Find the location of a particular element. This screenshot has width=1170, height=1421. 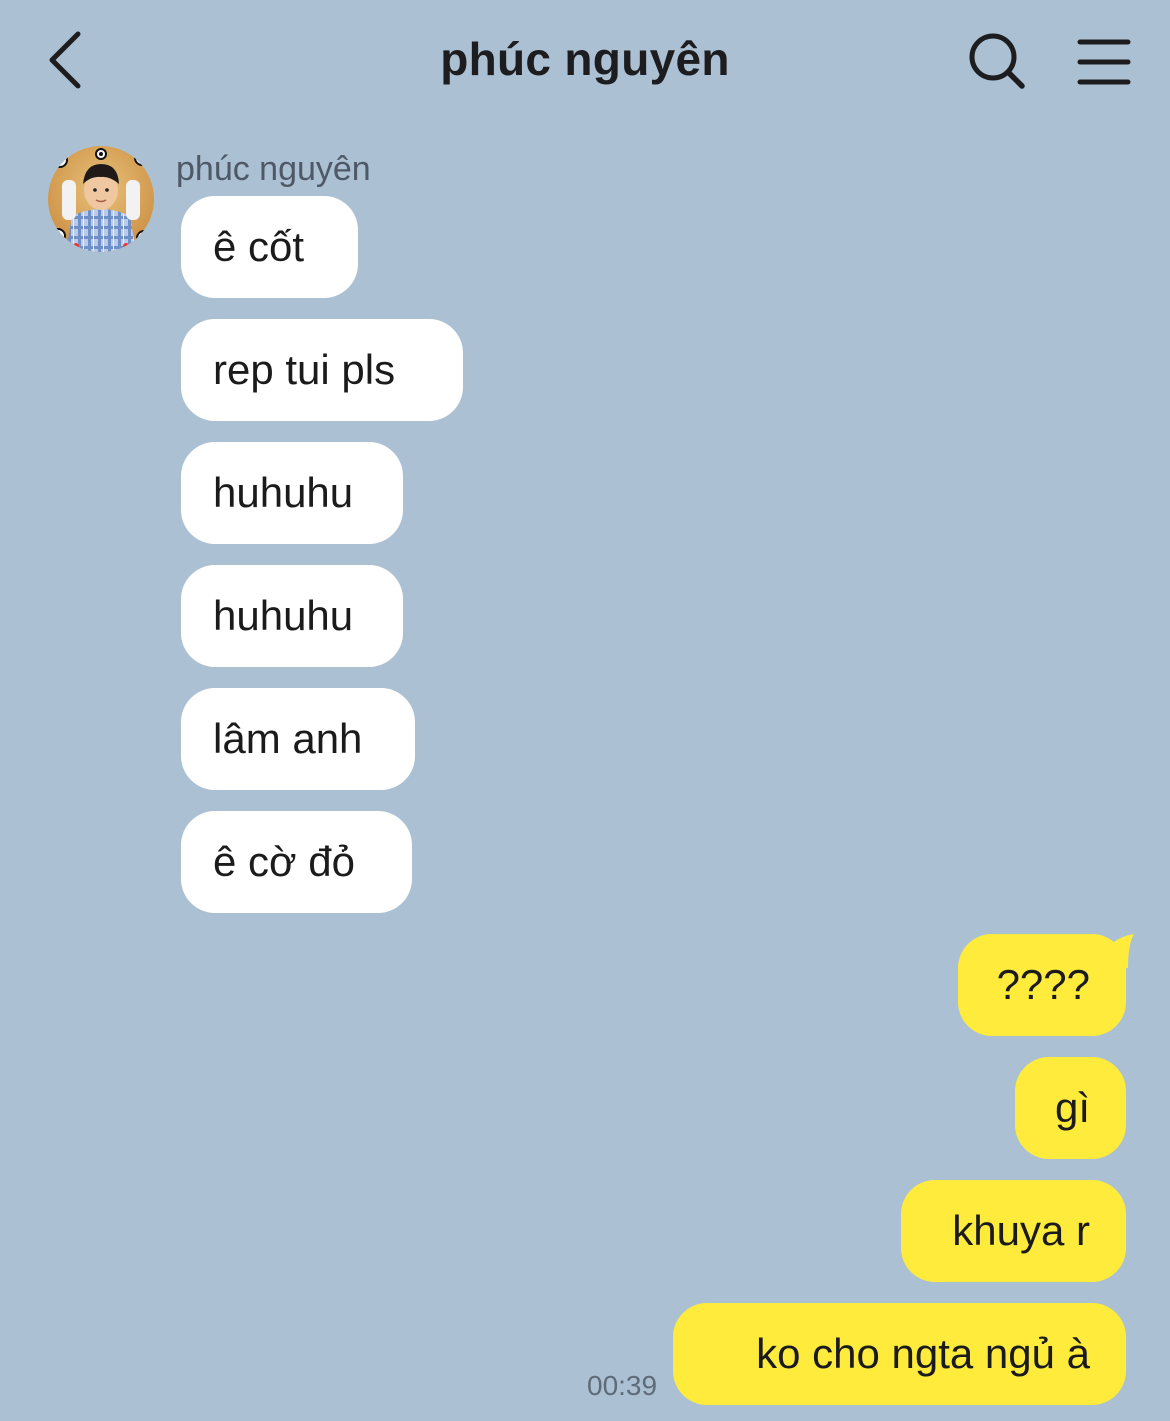

incoming-message-bubble: rep tui pls is located at coordinates (322, 370).